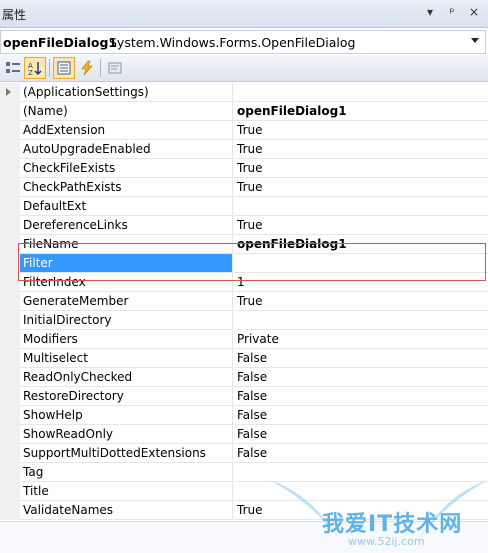  I want to click on property-name: AddExtension, so click(126, 130).